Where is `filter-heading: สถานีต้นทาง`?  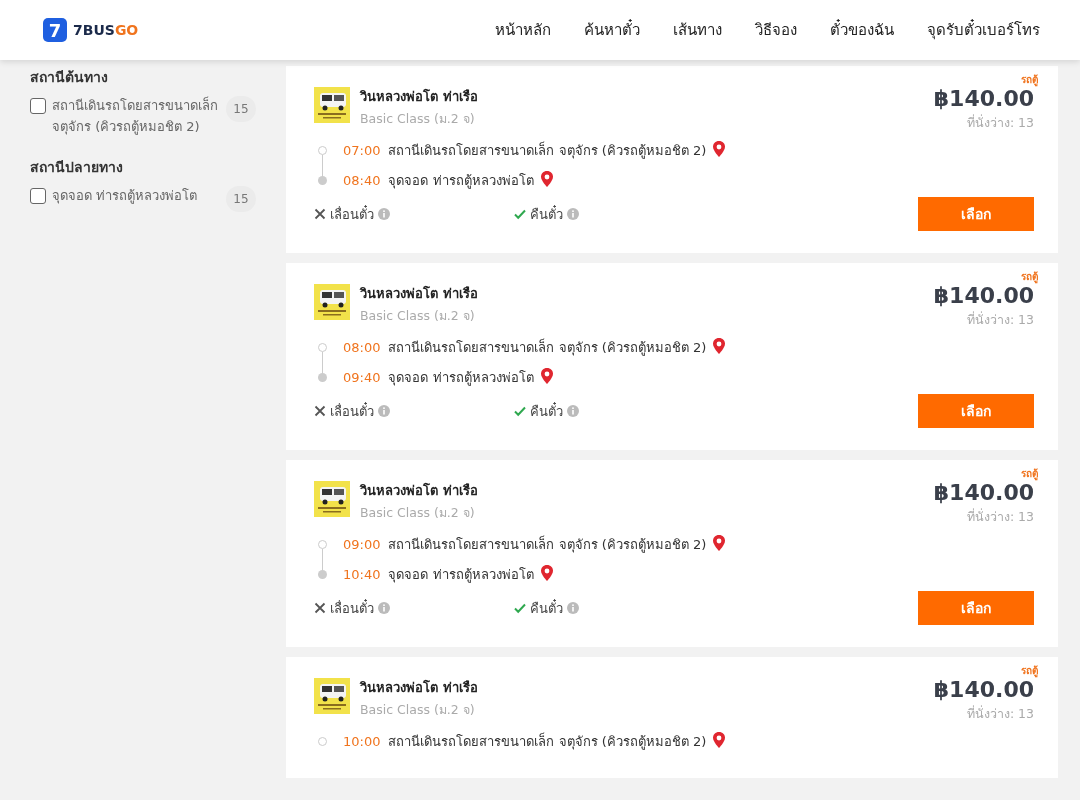
filter-heading: สถานีต้นทาง is located at coordinates (69, 77).